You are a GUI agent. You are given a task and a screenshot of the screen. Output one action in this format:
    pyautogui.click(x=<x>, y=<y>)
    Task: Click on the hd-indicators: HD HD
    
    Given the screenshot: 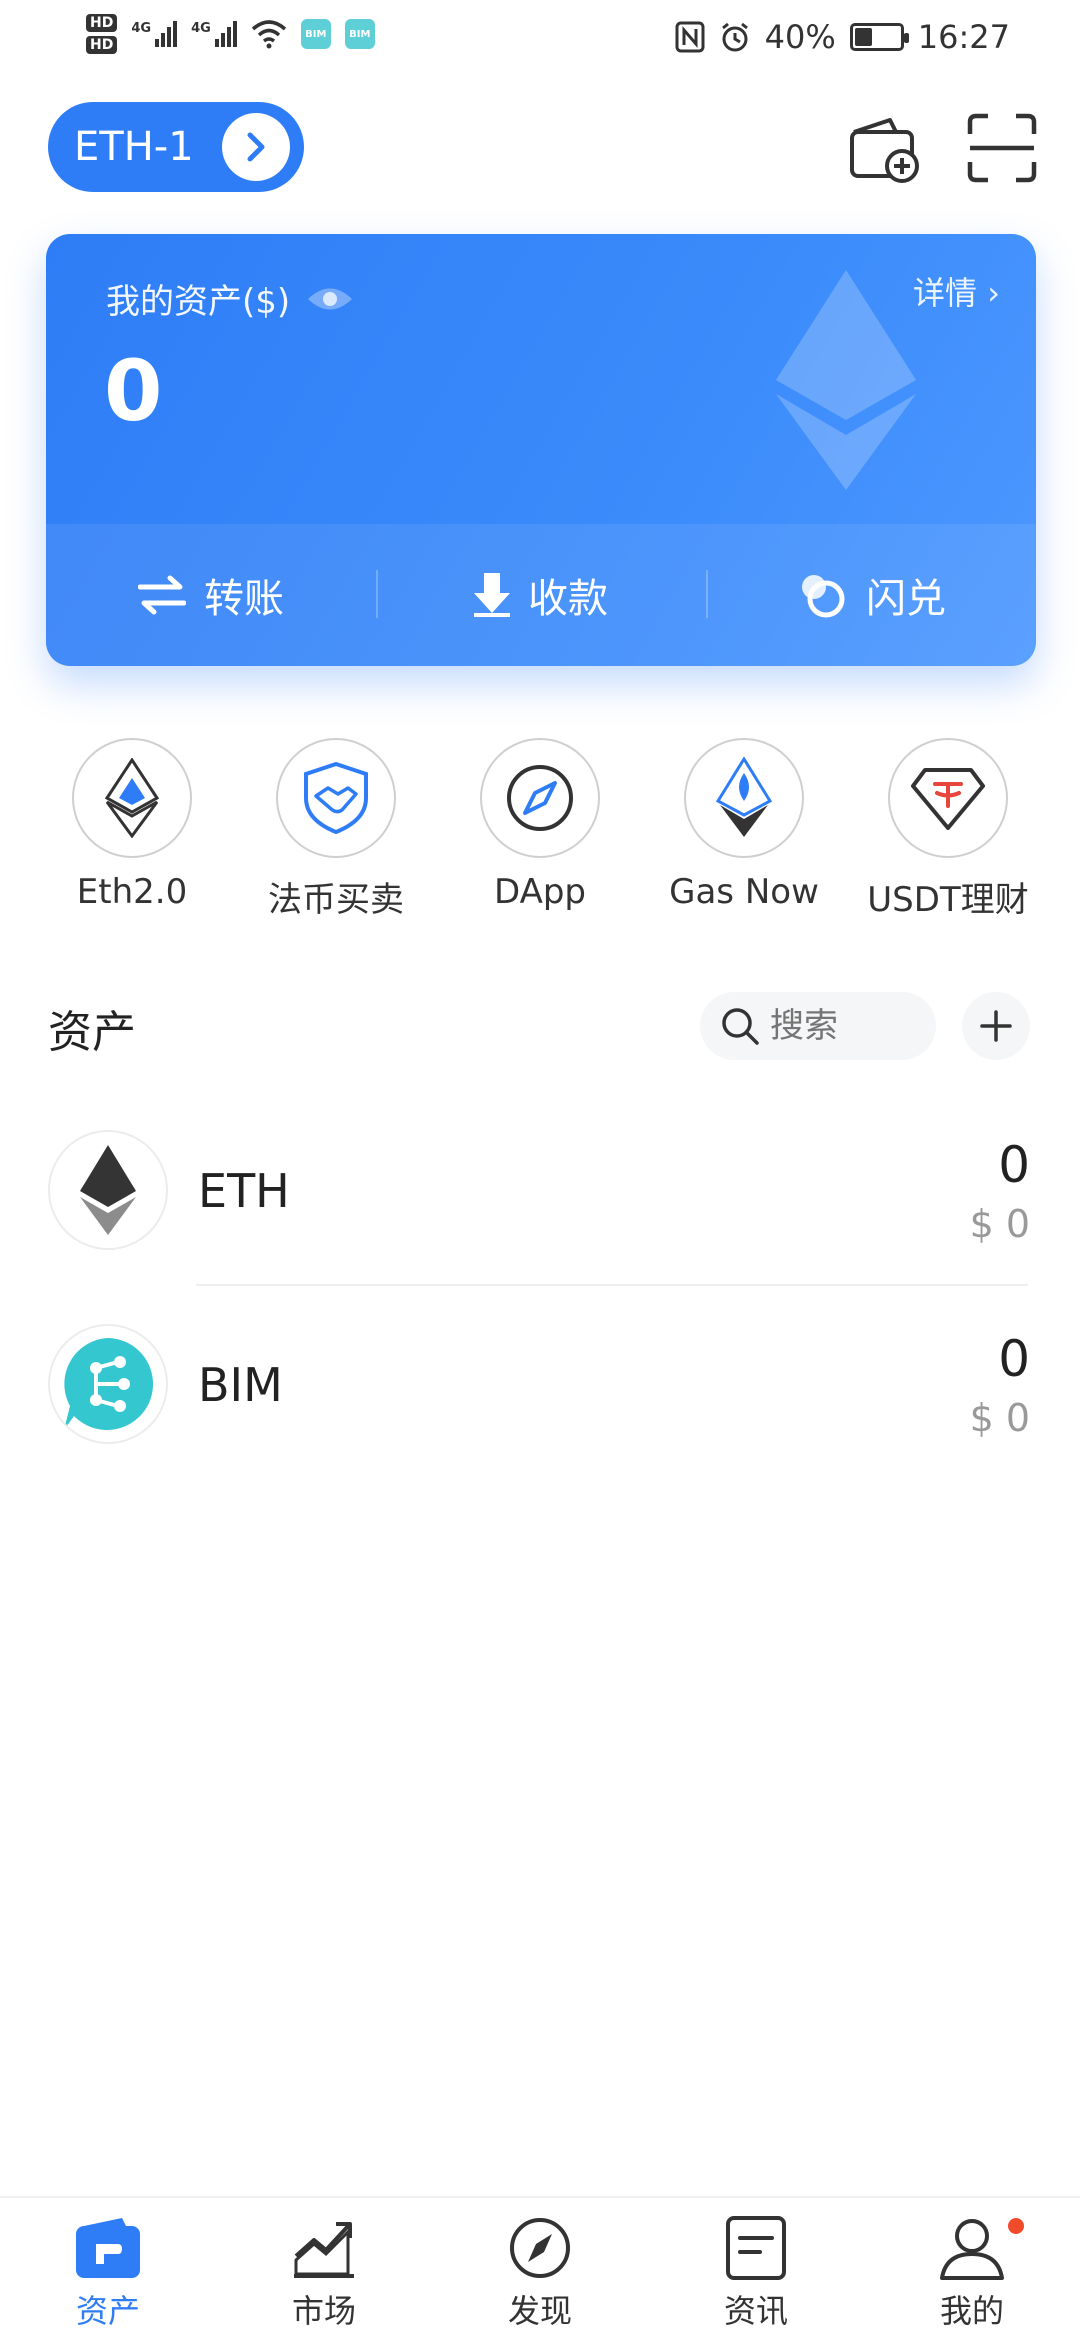 What is the action you would take?
    pyautogui.click(x=102, y=34)
    